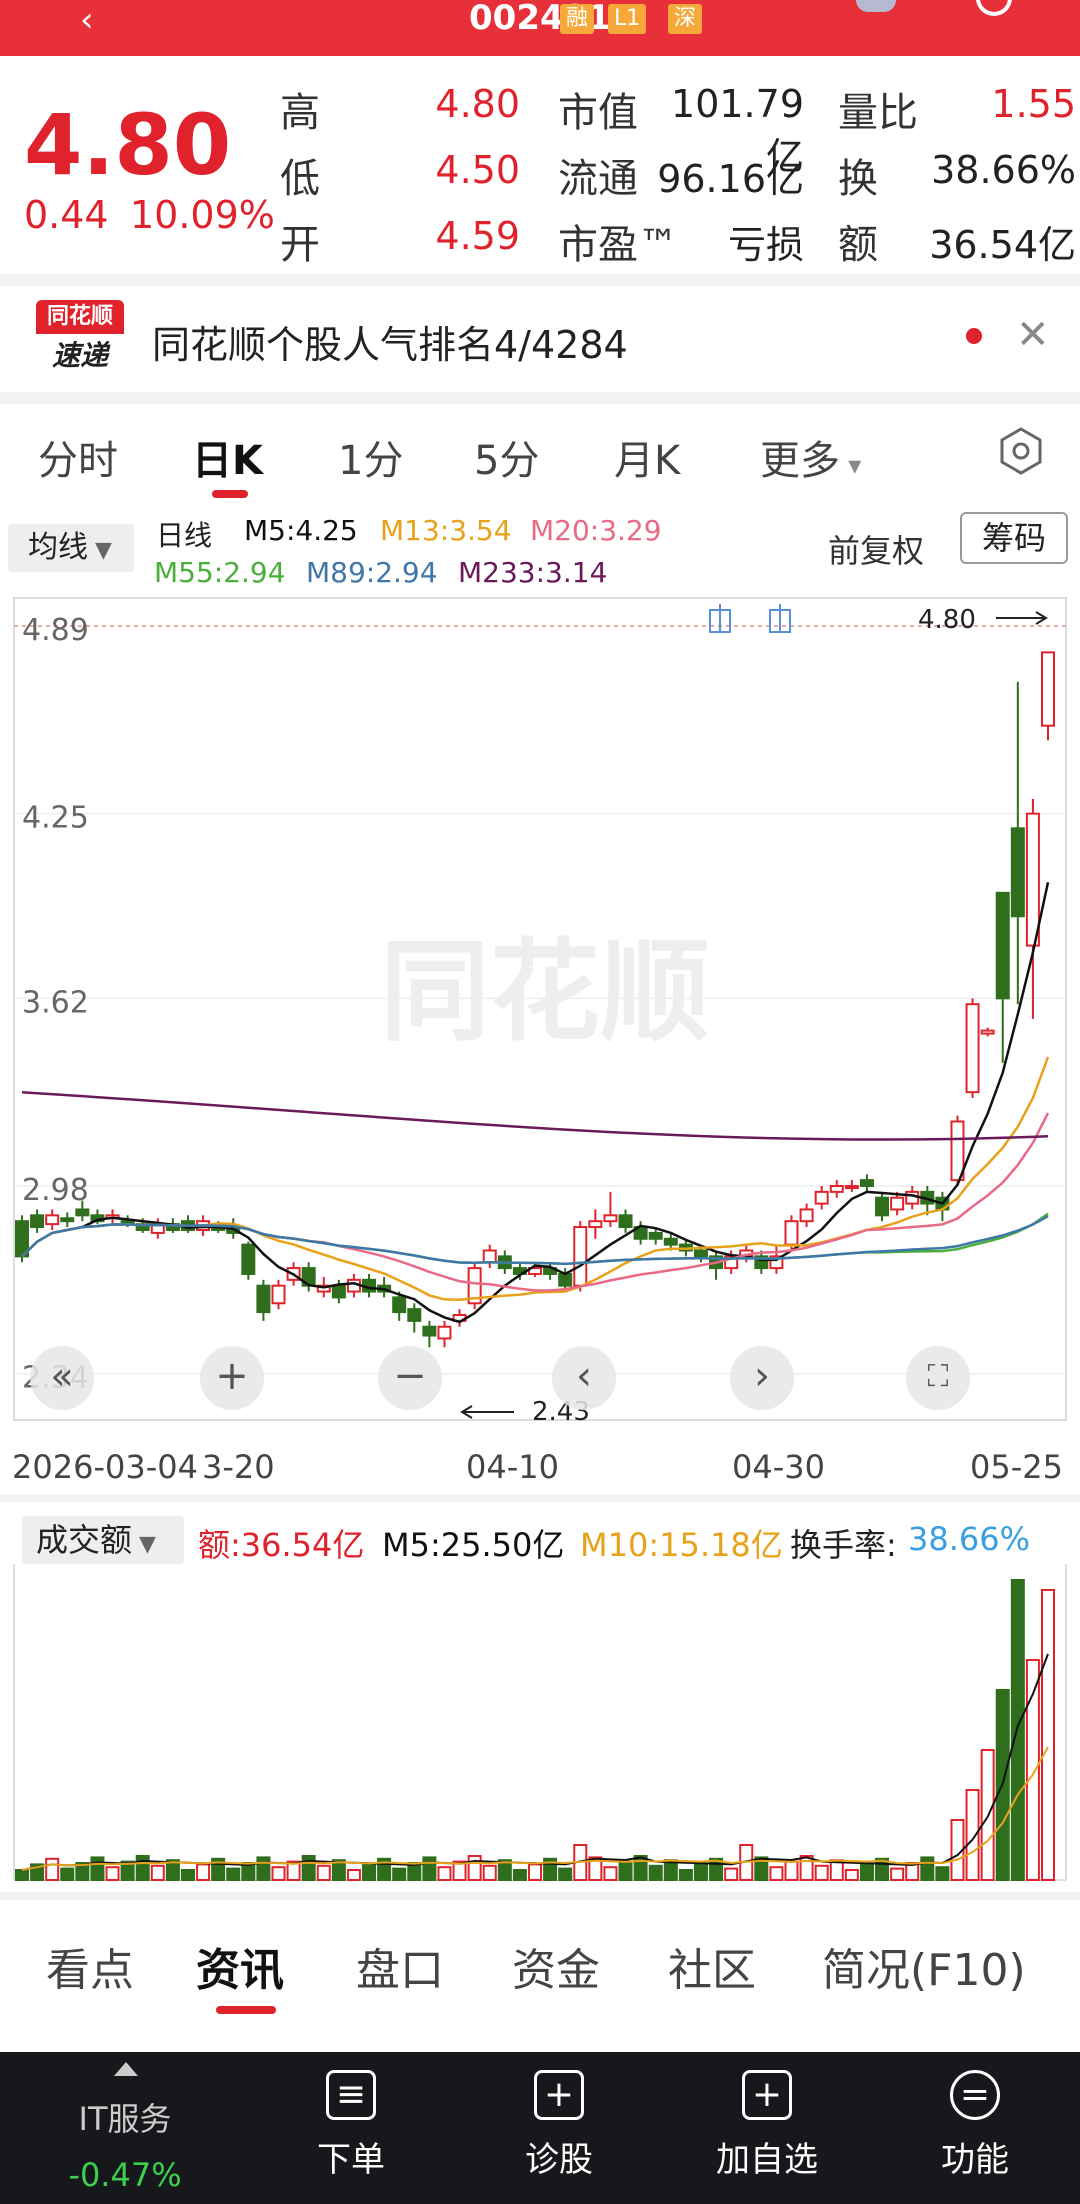  Describe the element at coordinates (938, 1378) in the screenshot. I see `fullscreen-icon: ⛶` at that location.